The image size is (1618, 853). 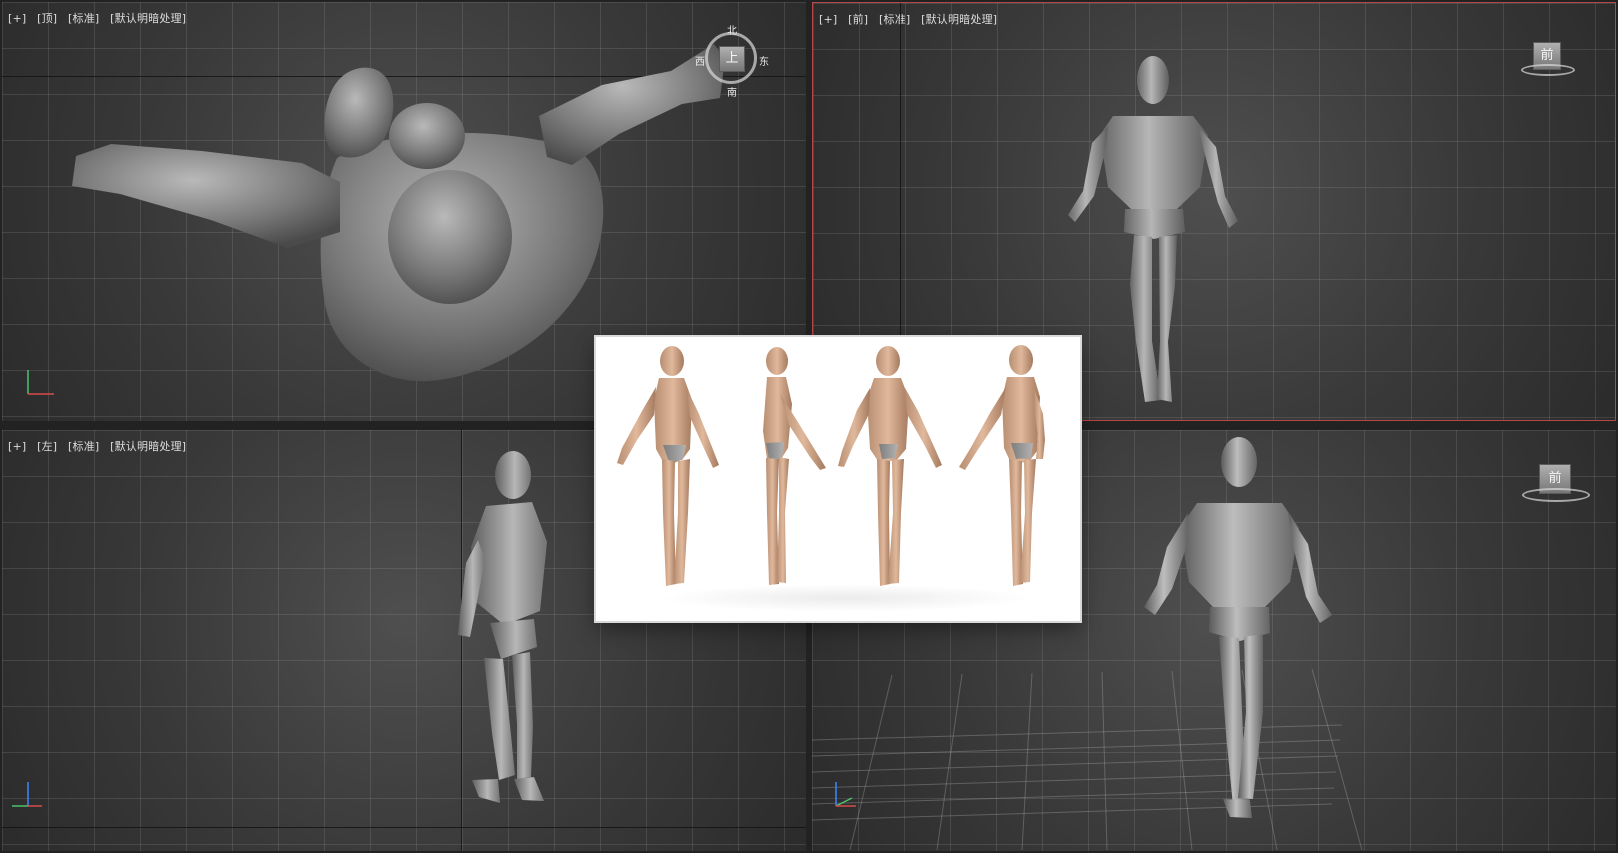 I want to click on front-view-left-leg, so click(x=1145, y=318).